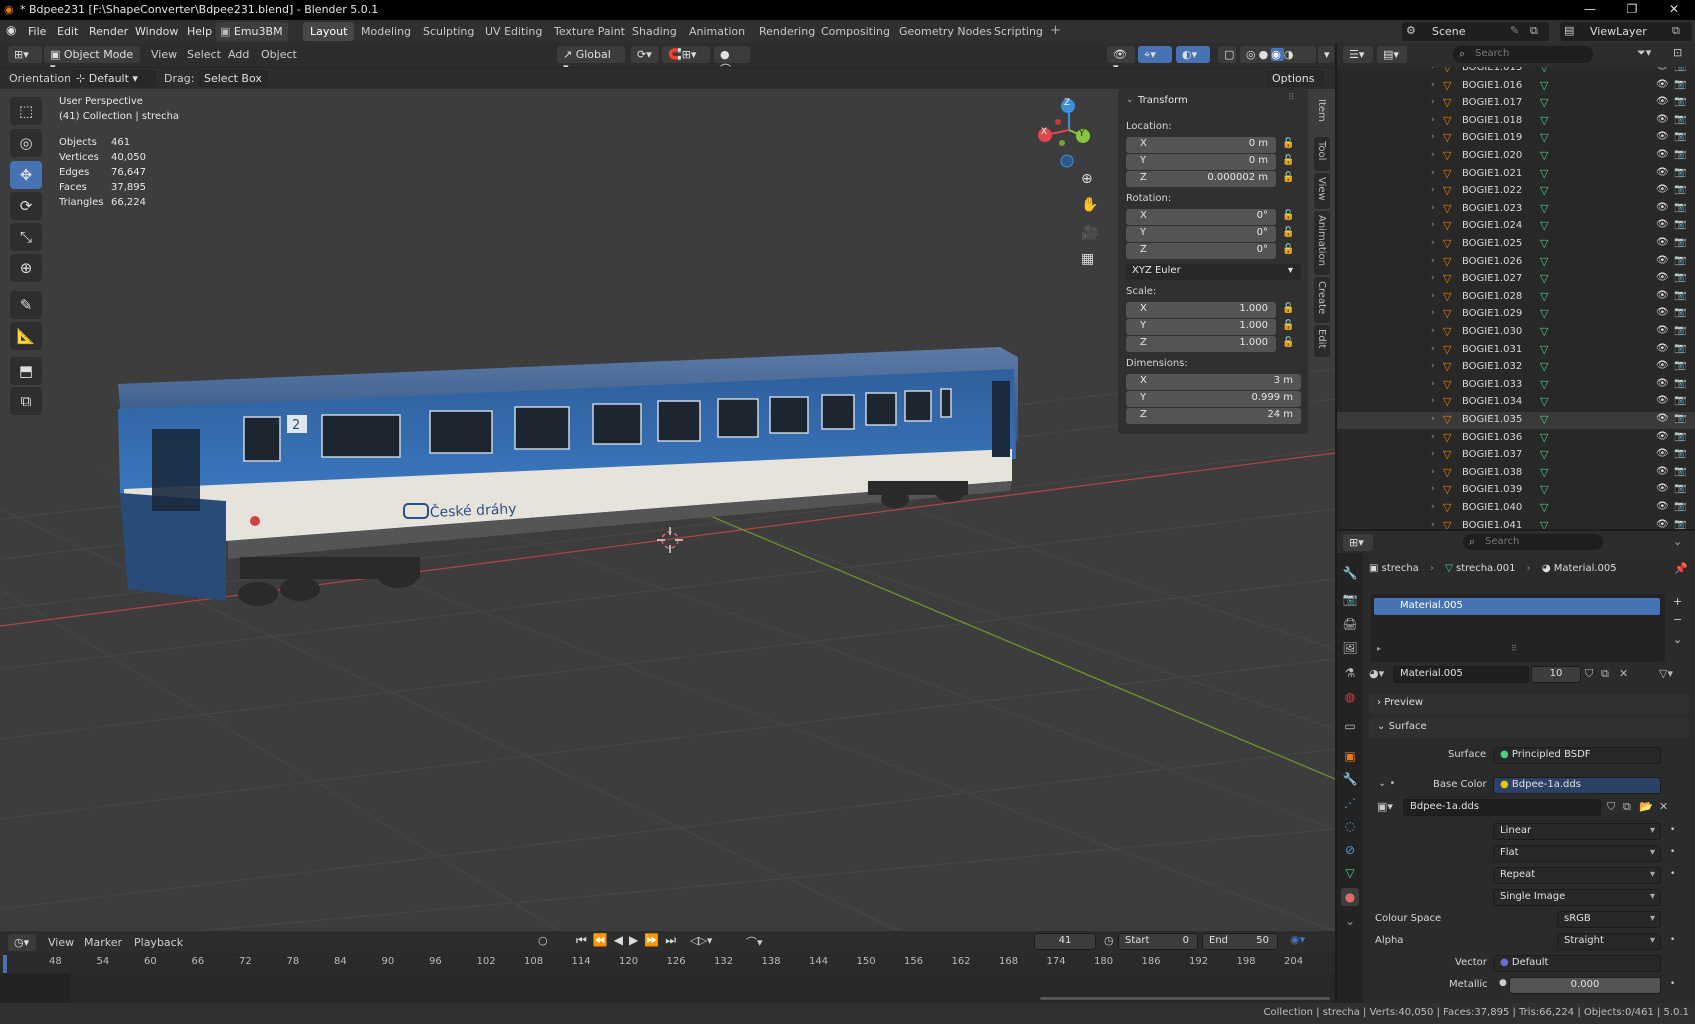 The width and height of the screenshot is (1695, 1024). I want to click on rotation-mode-dropdown: XYZ Euler ▾, so click(1213, 272).